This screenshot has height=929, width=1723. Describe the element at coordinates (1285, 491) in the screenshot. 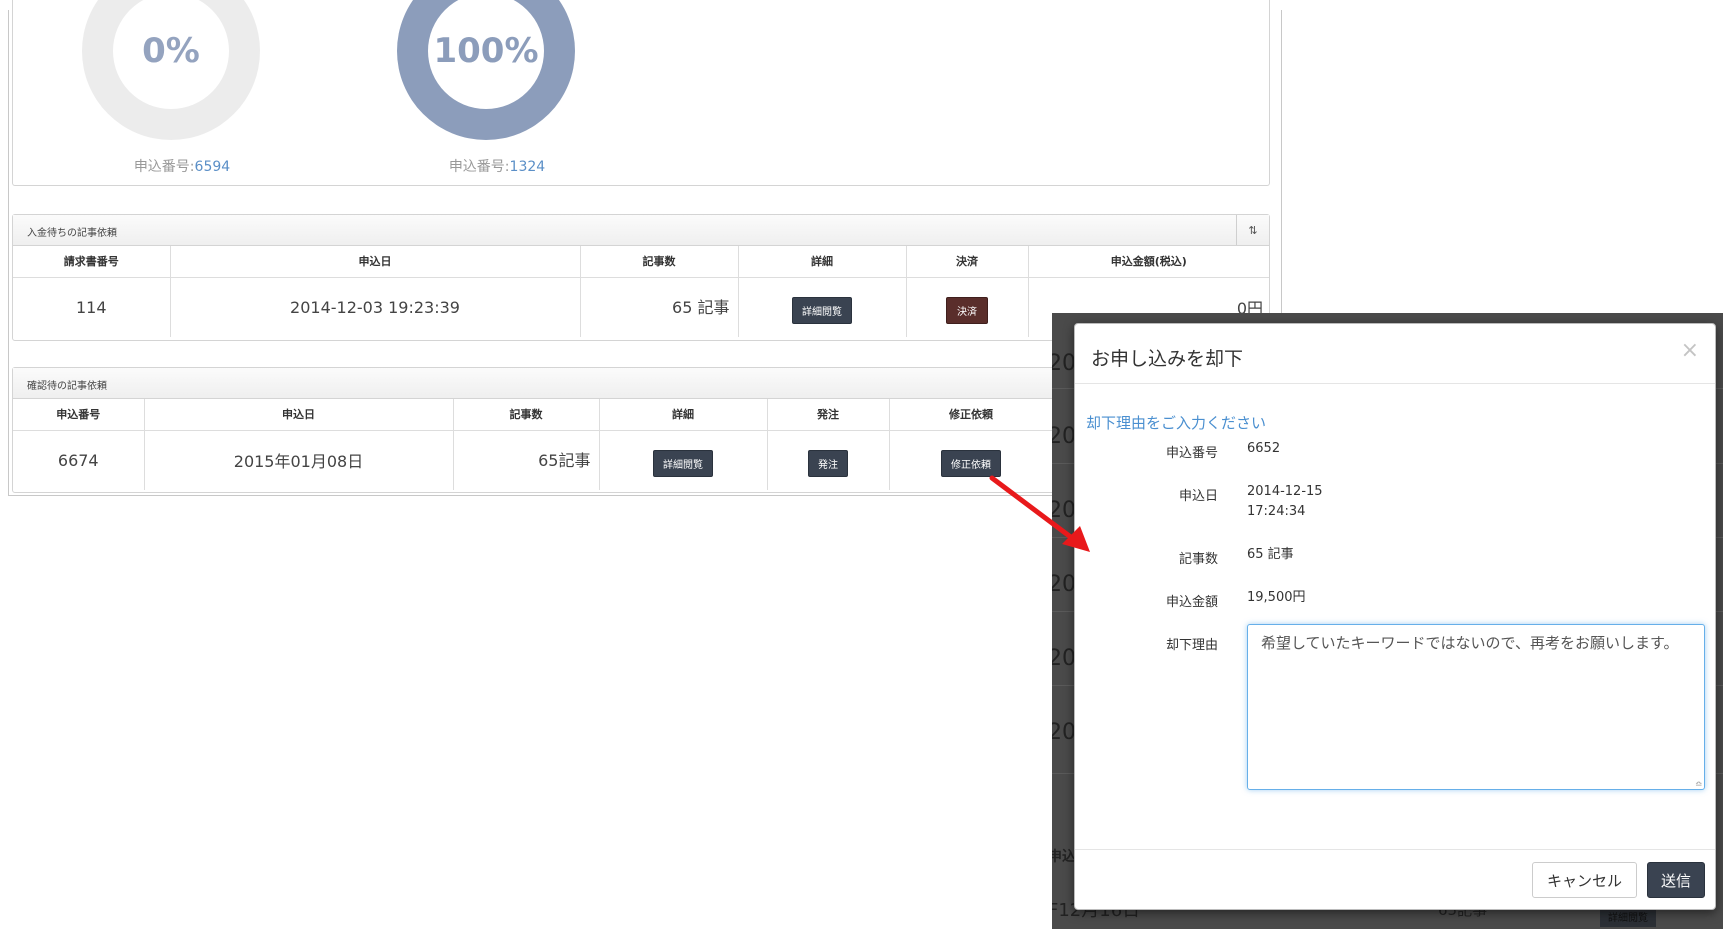

I see `date-line: 2014-12-15` at that location.